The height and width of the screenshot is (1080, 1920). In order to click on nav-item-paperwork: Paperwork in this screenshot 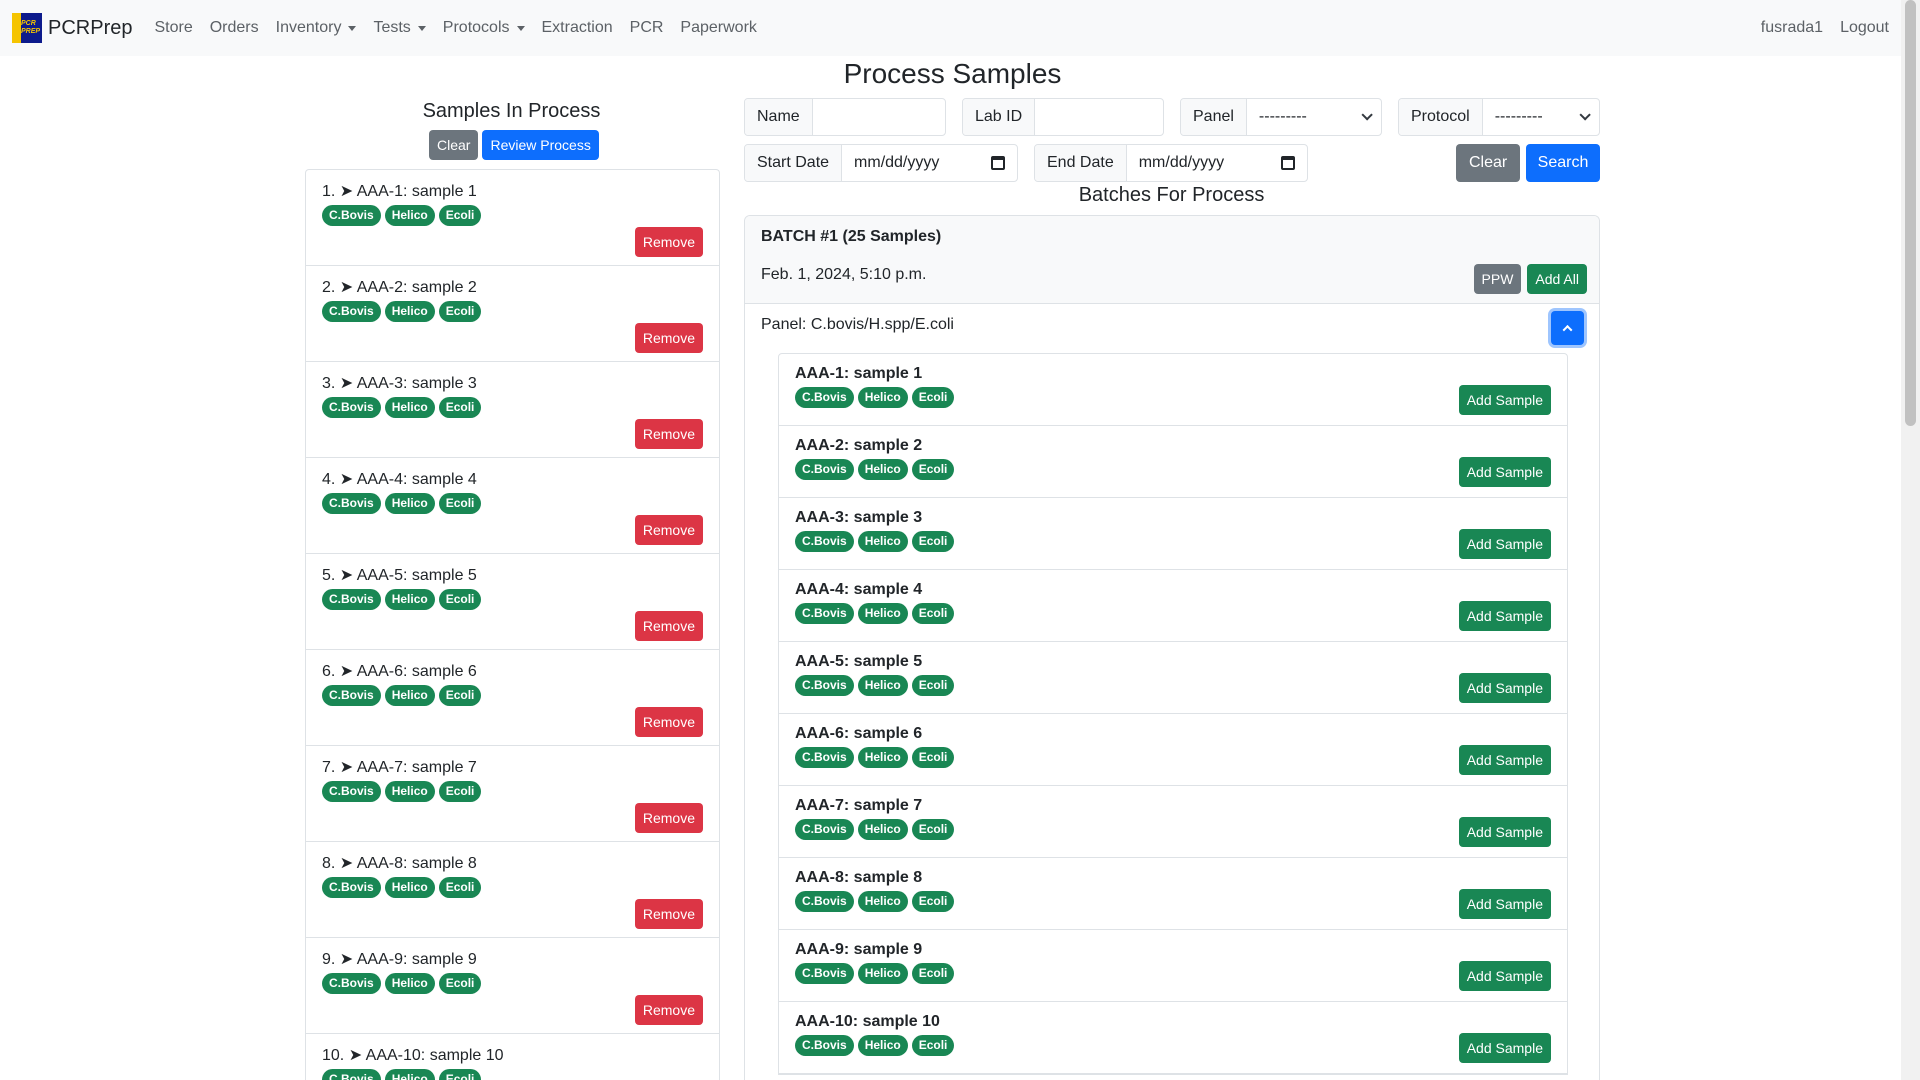, I will do `click(718, 28)`.